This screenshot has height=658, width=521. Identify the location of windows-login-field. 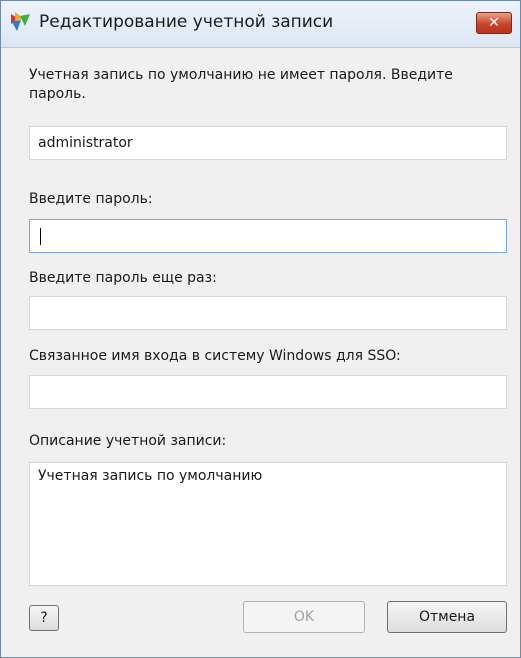
(268, 392).